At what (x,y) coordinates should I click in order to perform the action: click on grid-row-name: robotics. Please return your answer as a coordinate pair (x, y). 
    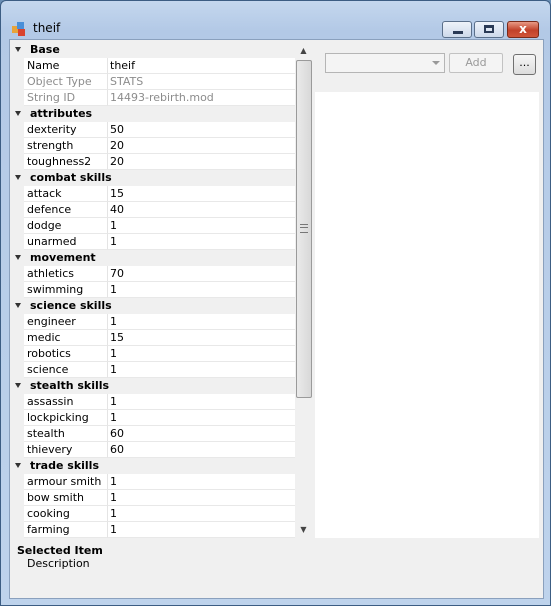
    Looking at the image, I should click on (66, 354).